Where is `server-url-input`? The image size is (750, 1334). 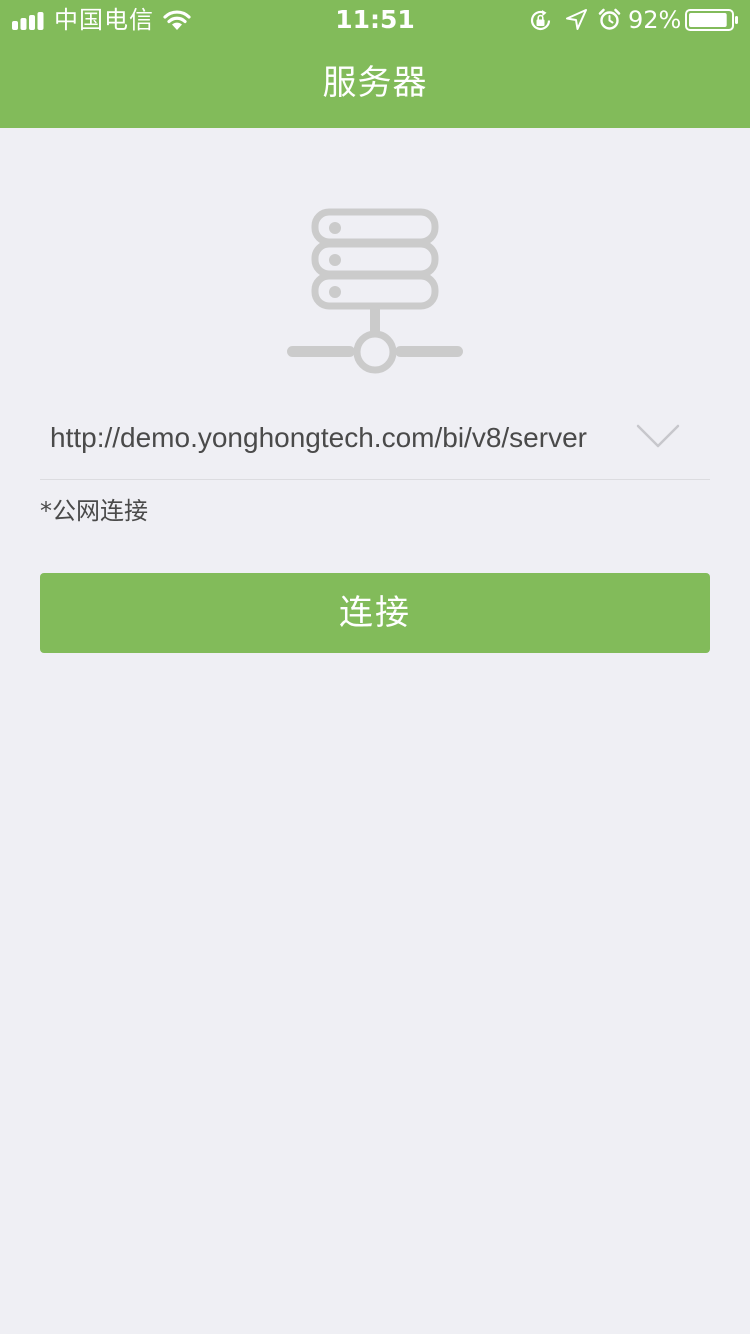
server-url-input is located at coordinates (340, 438).